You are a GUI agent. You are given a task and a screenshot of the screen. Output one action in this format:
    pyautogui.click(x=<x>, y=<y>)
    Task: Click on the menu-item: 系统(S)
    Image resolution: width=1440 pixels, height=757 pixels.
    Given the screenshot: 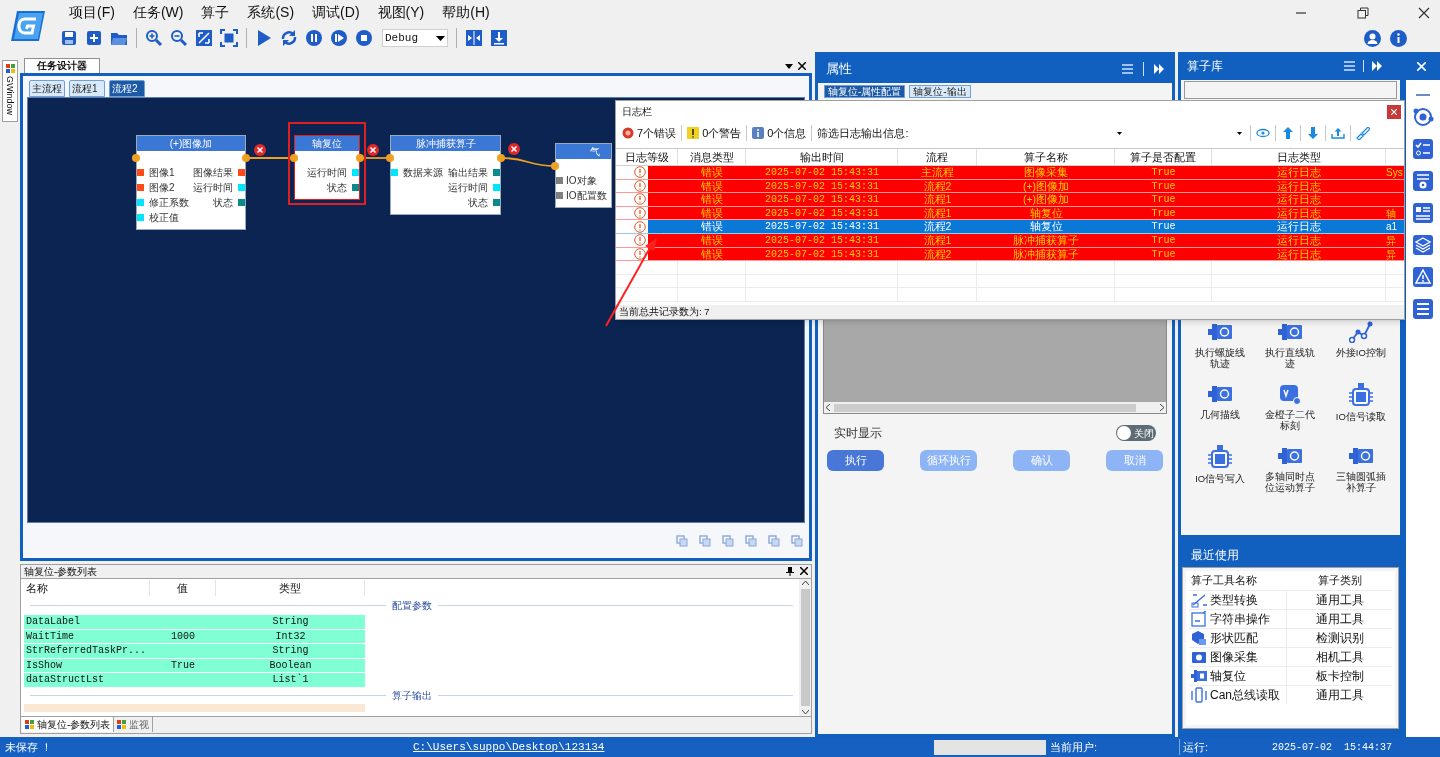 What is the action you would take?
    pyautogui.click(x=271, y=12)
    